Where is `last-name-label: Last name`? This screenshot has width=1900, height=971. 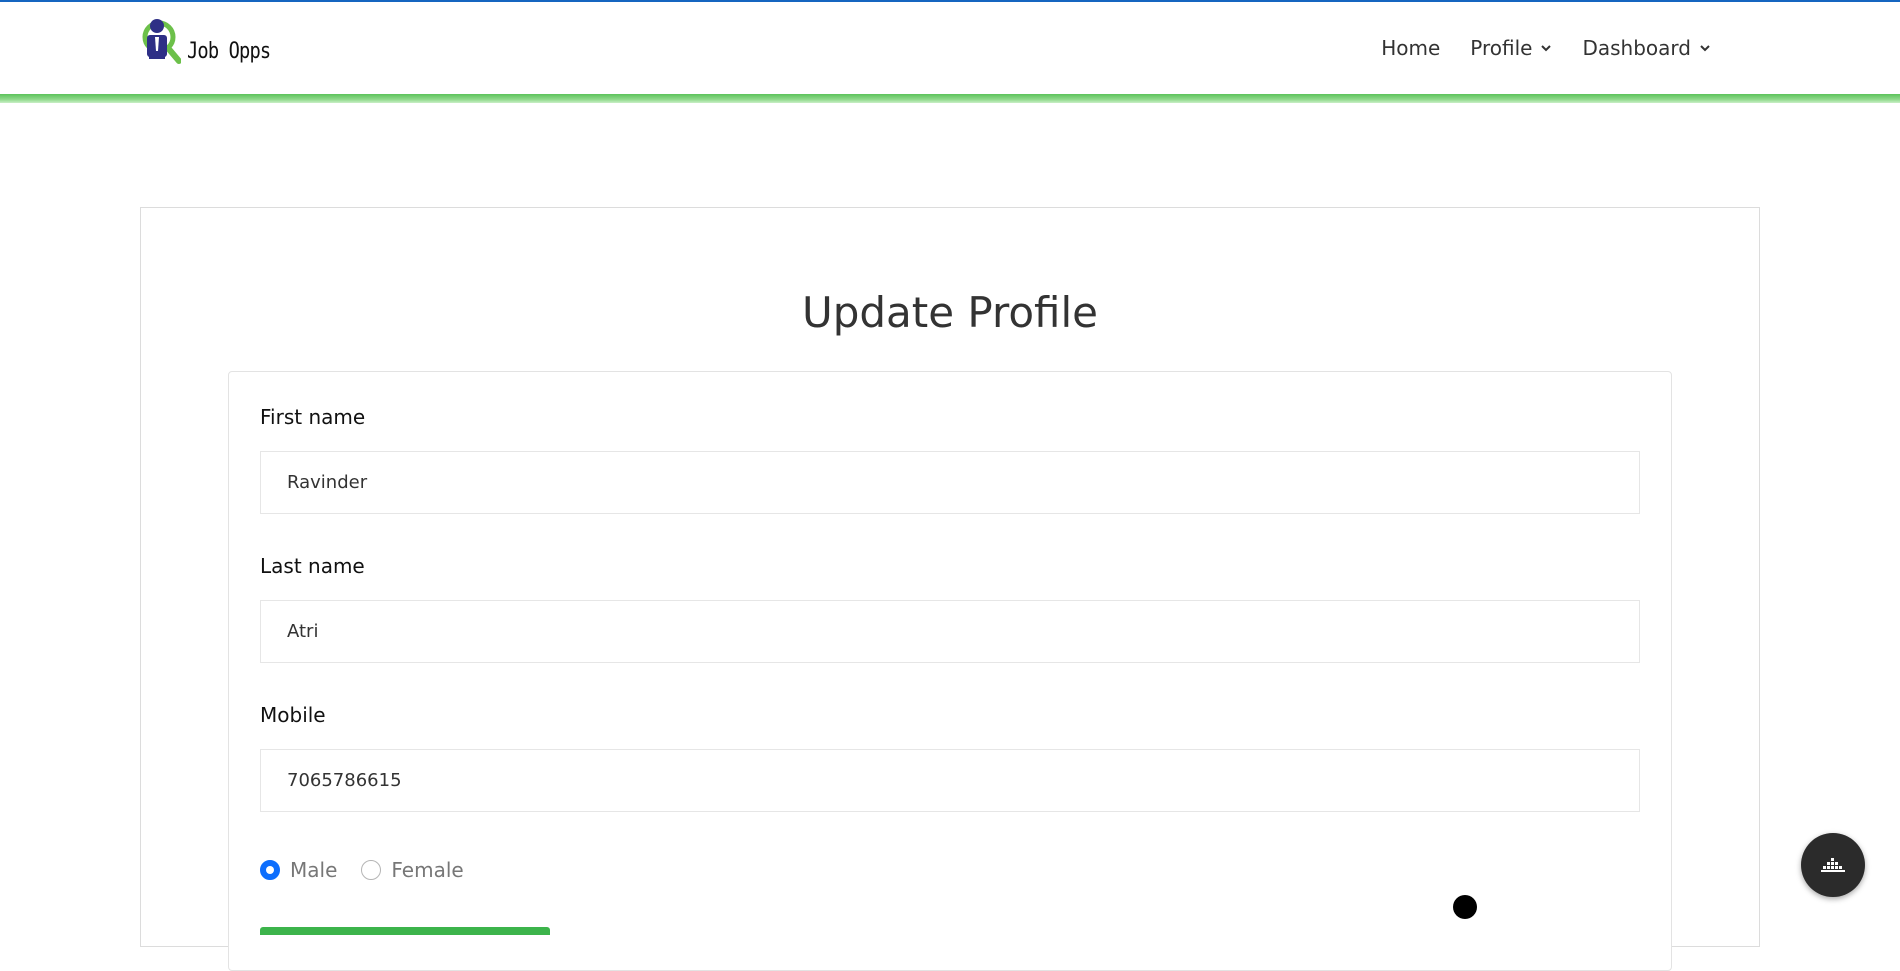
last-name-label: Last name is located at coordinates (312, 566).